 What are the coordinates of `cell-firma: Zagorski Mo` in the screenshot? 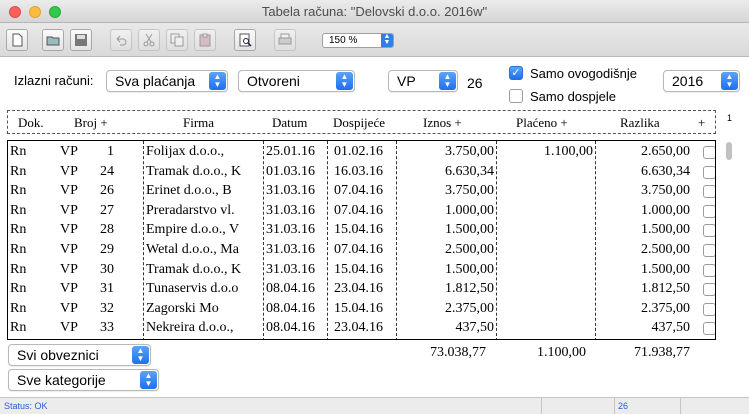 It's located at (182, 308).